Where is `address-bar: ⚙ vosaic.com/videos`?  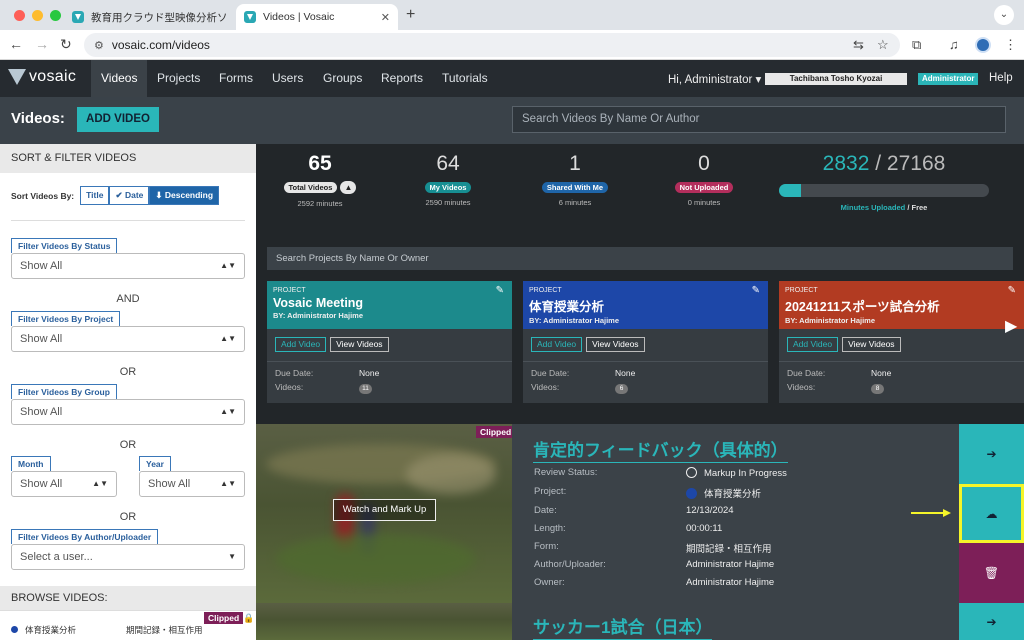 address-bar: ⚙ vosaic.com/videos is located at coordinates (492, 45).